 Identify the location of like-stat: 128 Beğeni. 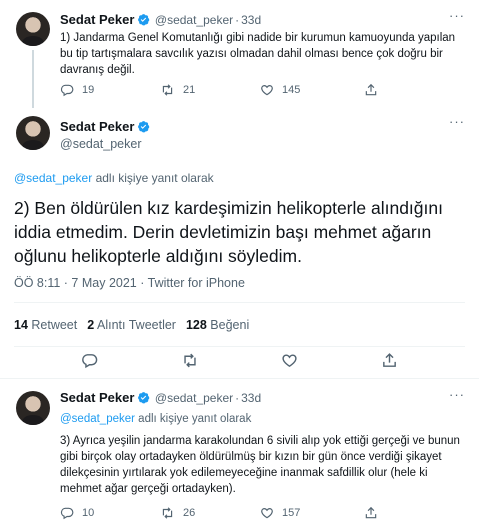
(217, 325).